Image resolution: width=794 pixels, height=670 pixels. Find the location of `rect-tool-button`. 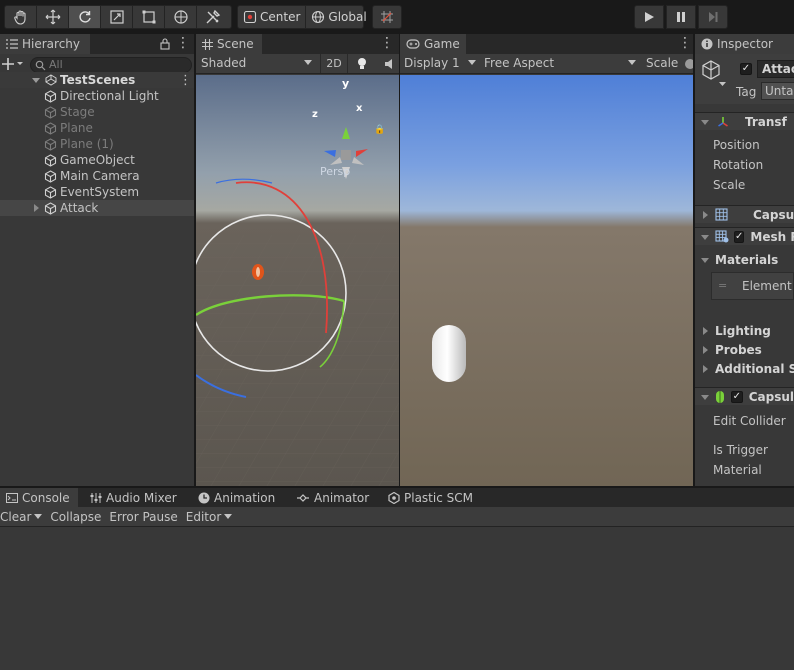

rect-tool-button is located at coordinates (149, 17).